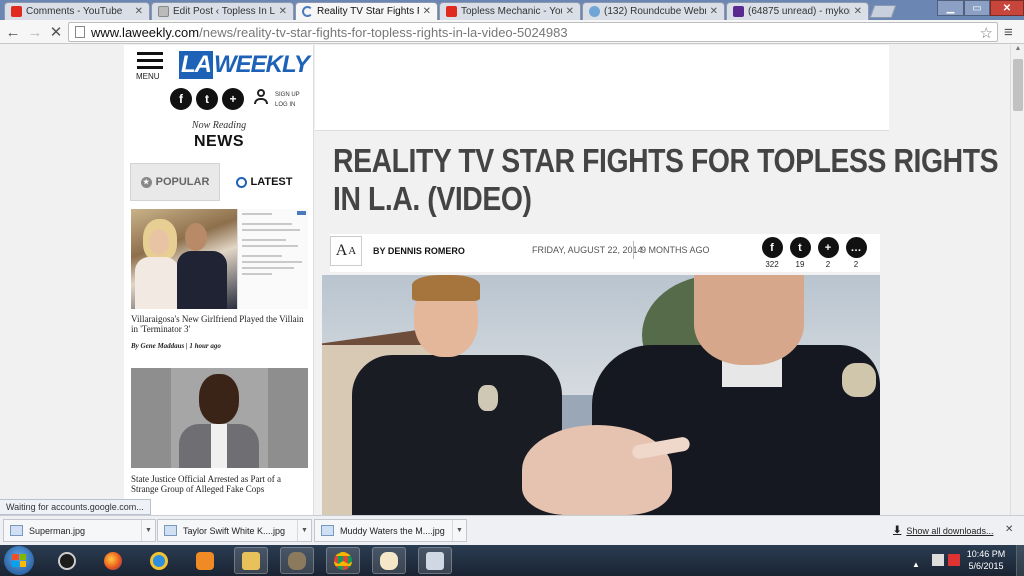 The height and width of the screenshot is (576, 1024). I want to click on log-in-link: LOG IN, so click(287, 105).